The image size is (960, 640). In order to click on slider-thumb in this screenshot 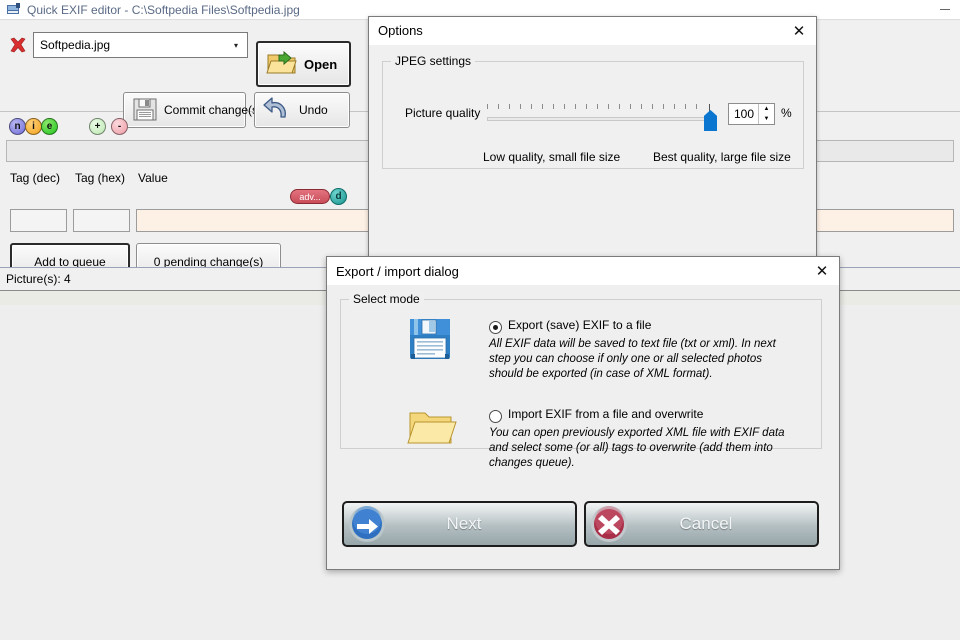, I will do `click(710, 120)`.